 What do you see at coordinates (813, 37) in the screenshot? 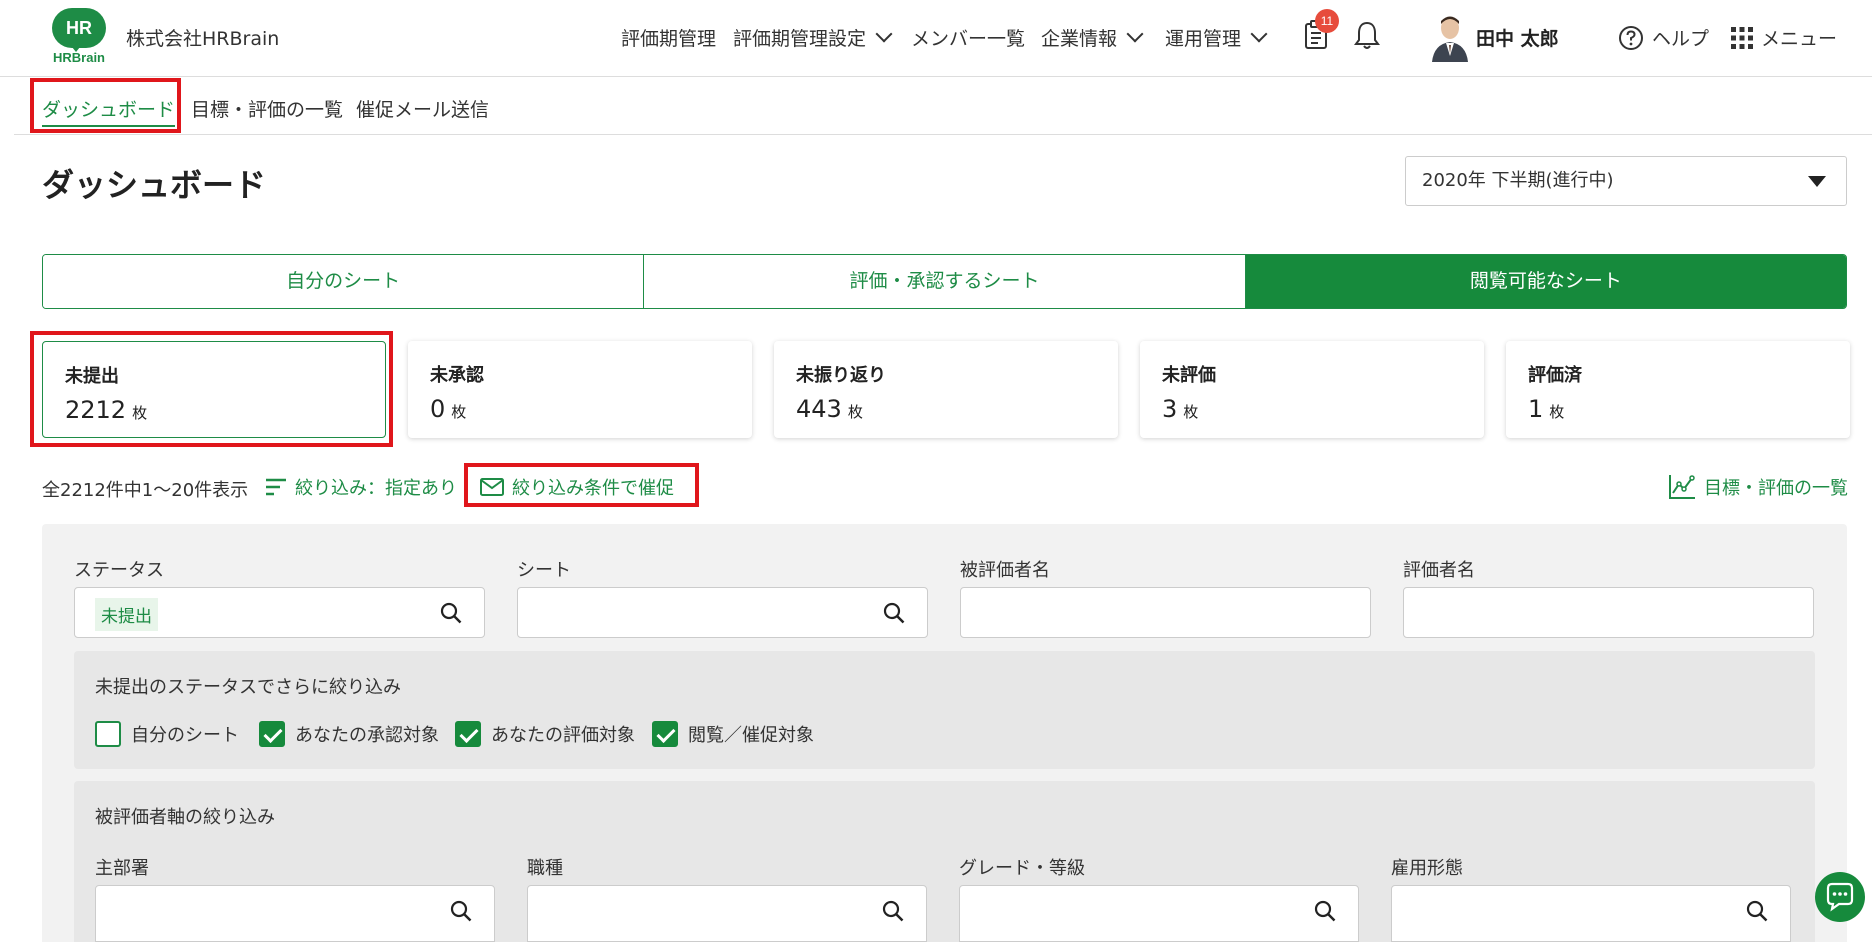
I see `nav-evaluation-settings: 評価期管理設定` at bounding box center [813, 37].